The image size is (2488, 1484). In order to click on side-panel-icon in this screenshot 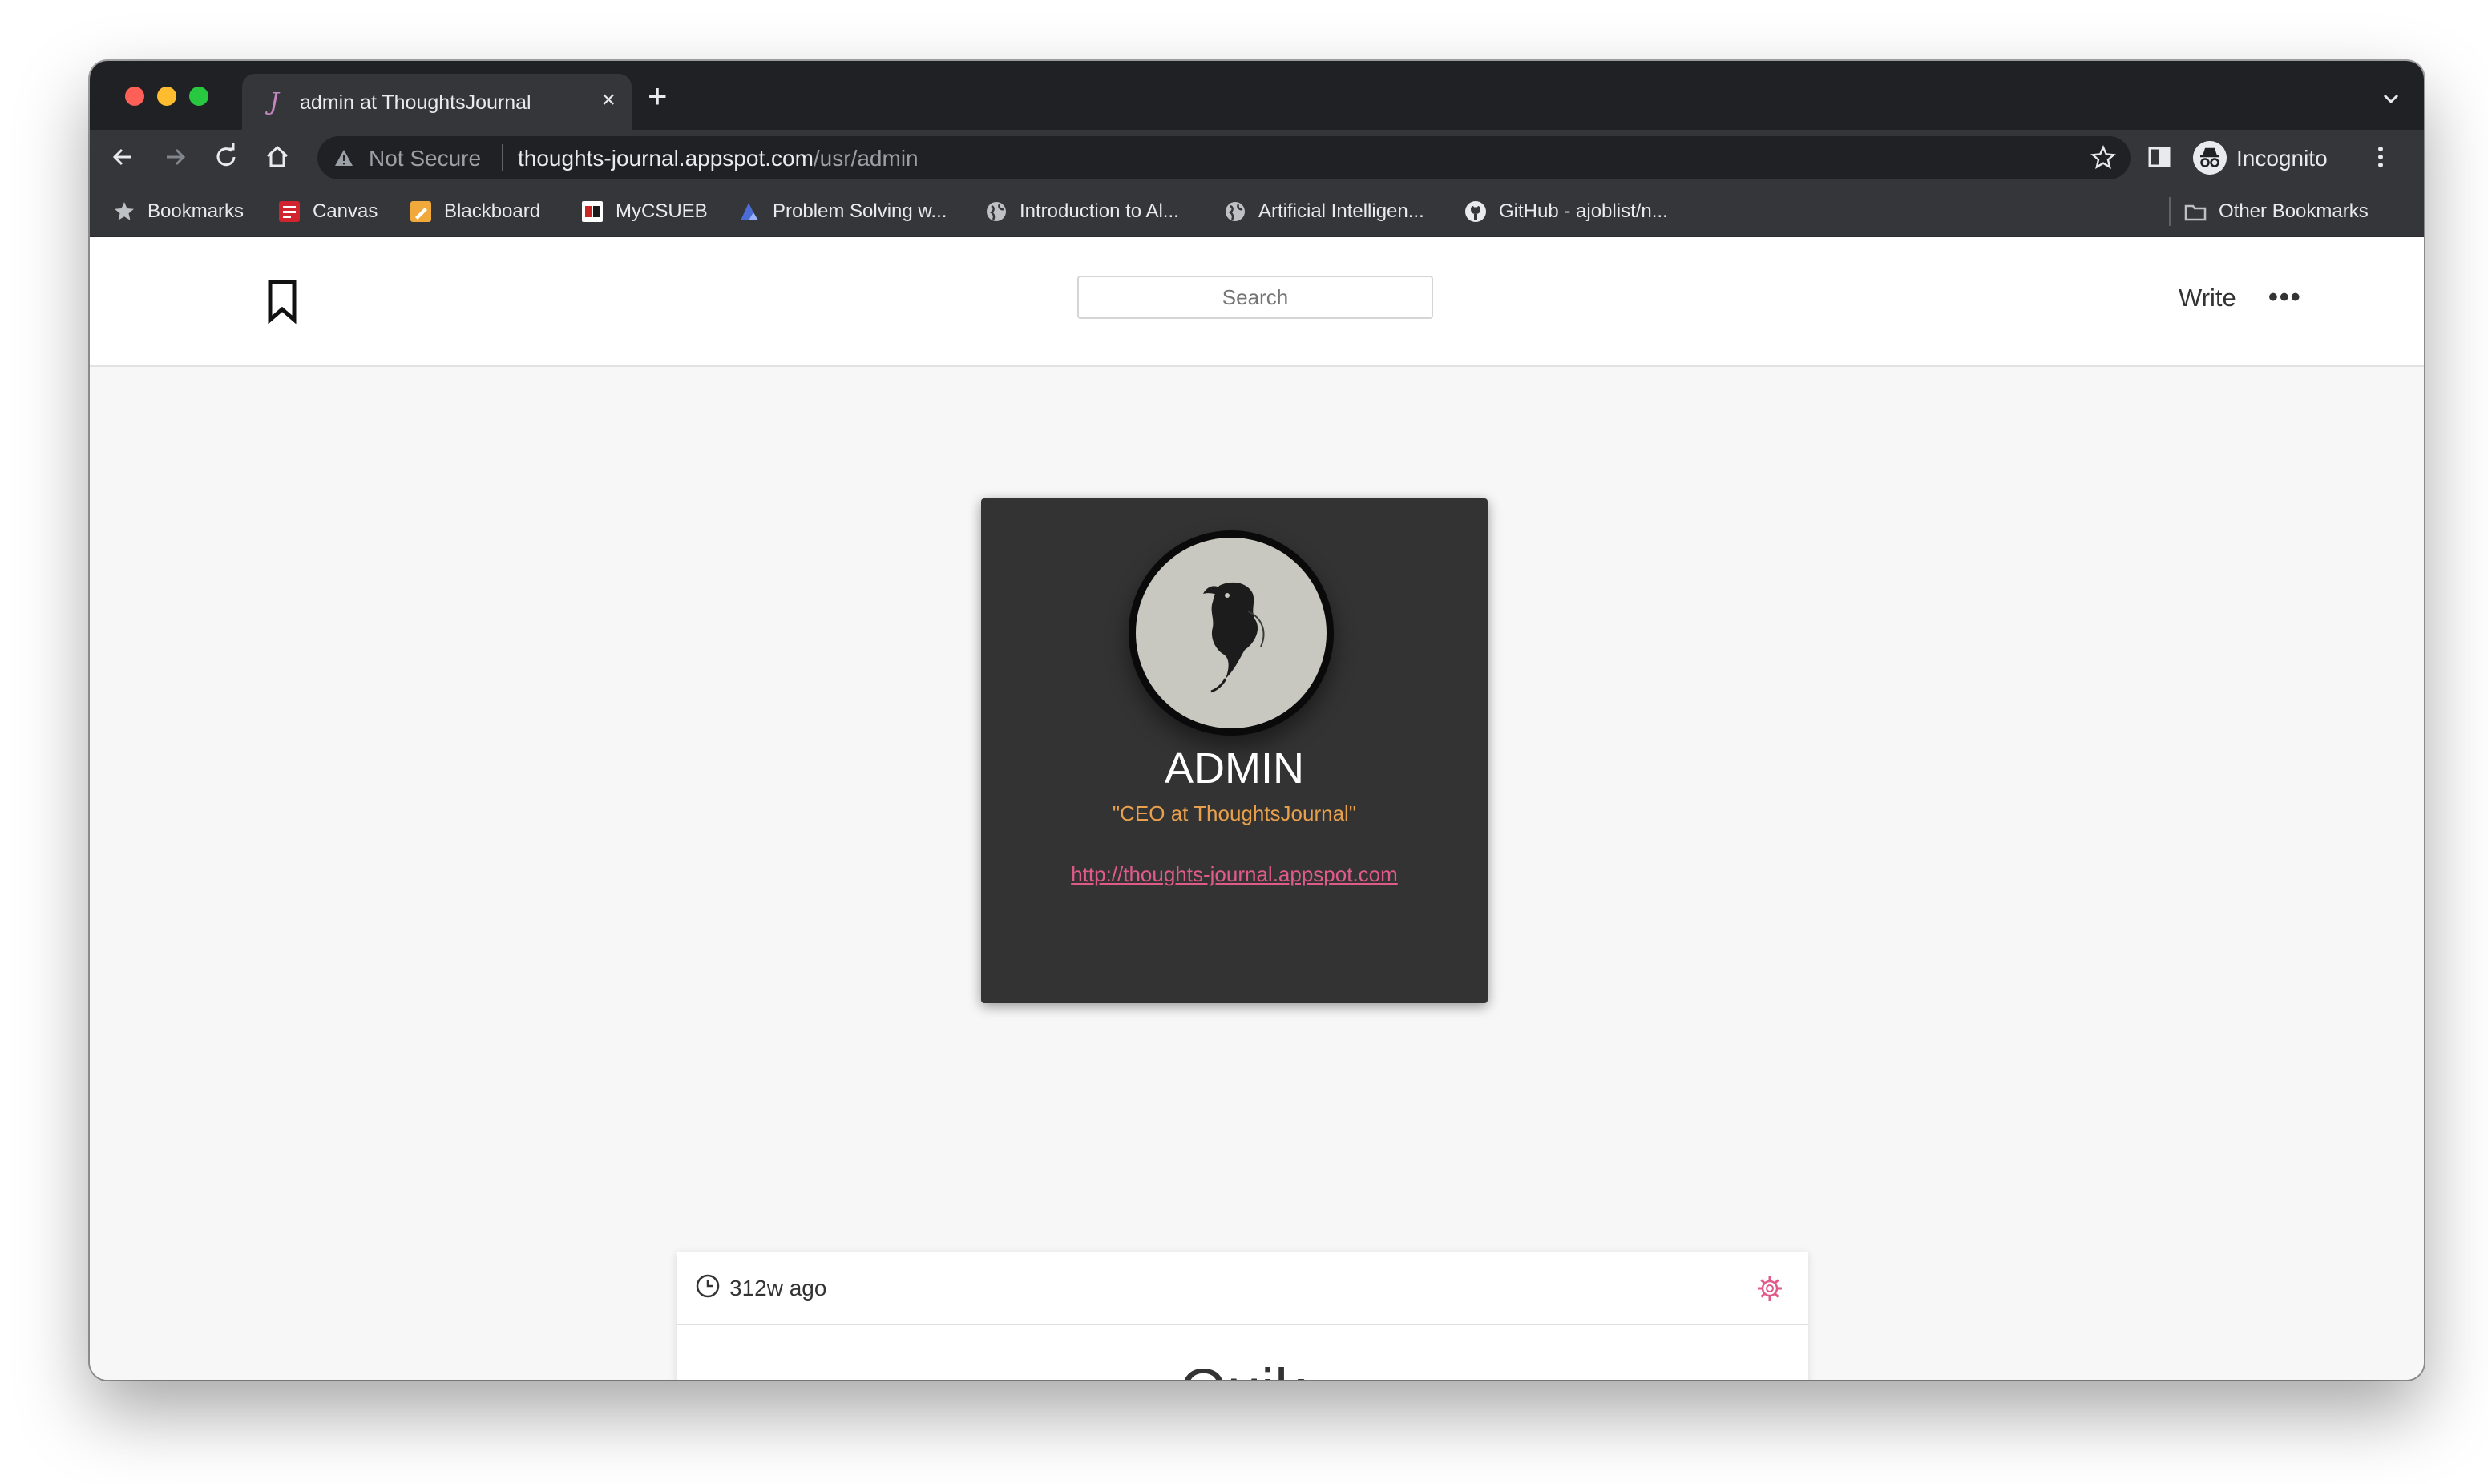, I will do `click(2159, 157)`.